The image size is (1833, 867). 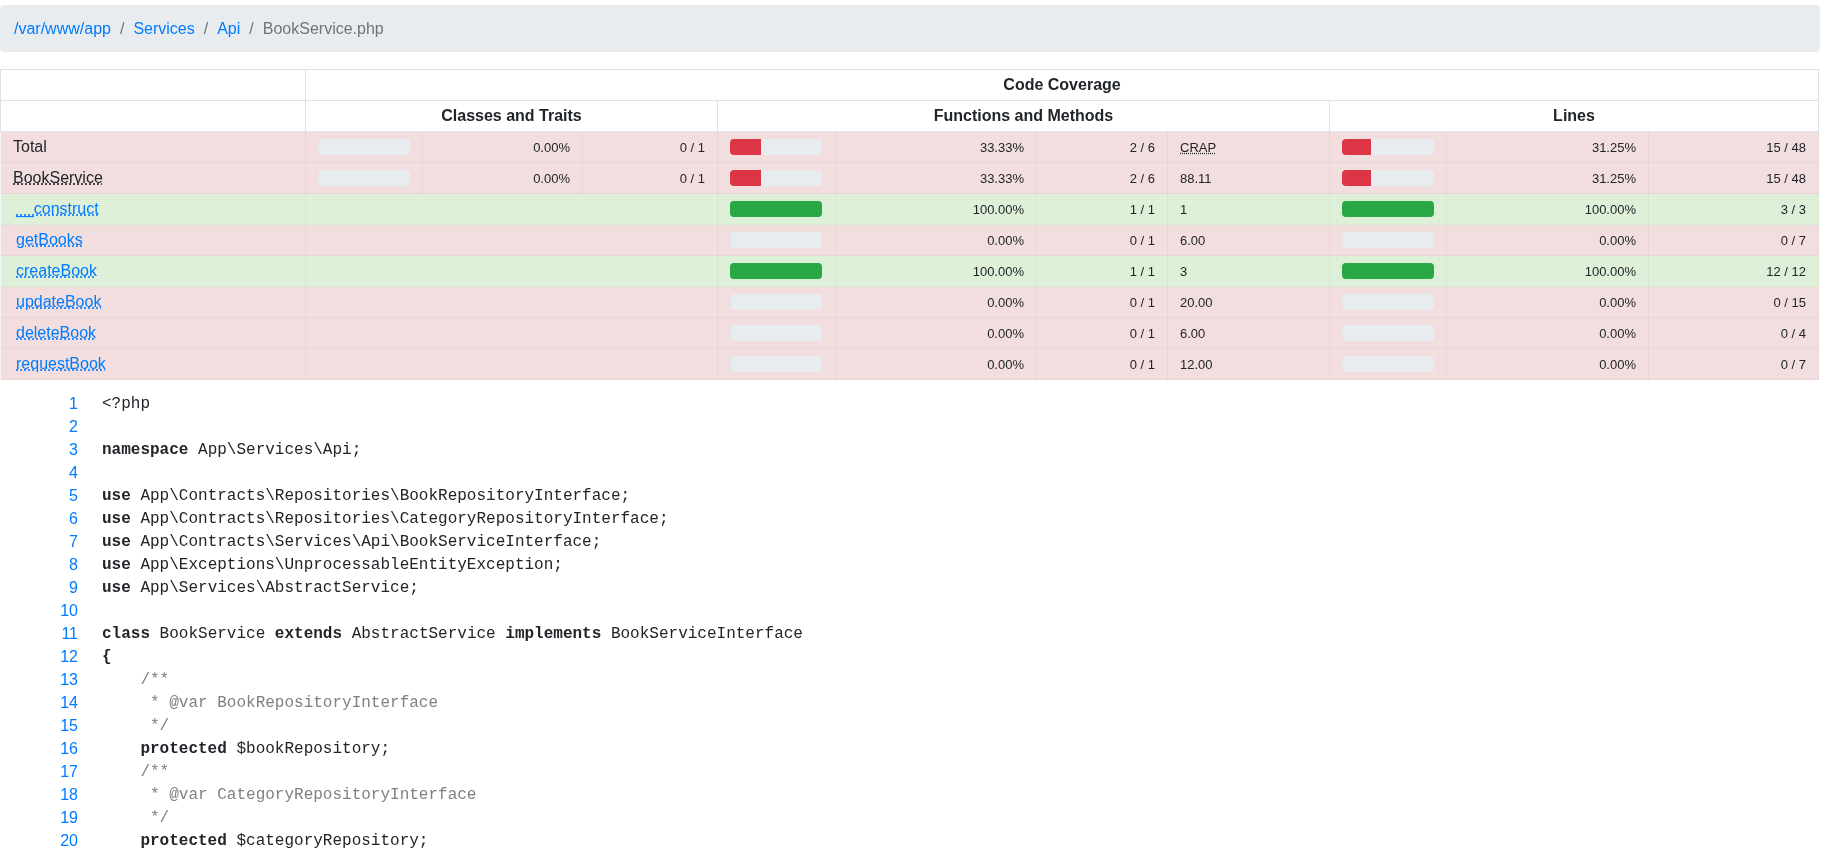 I want to click on line-number: 6, so click(x=73, y=518).